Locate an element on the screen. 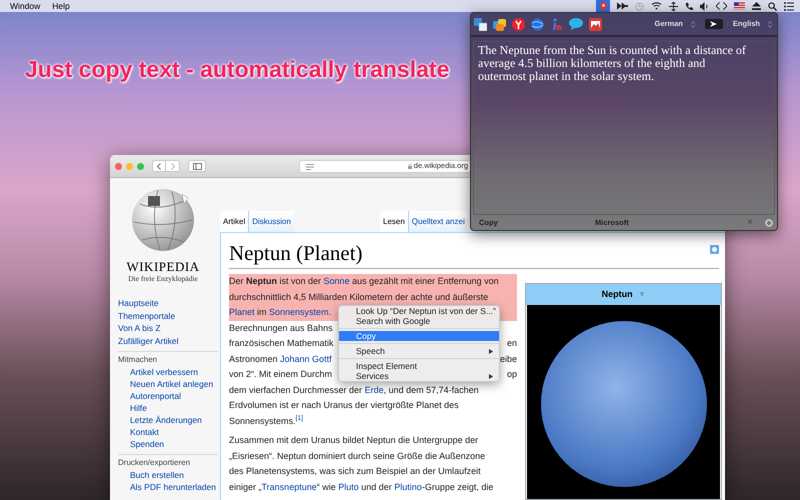  article-text: en is located at coordinates (511, 343).